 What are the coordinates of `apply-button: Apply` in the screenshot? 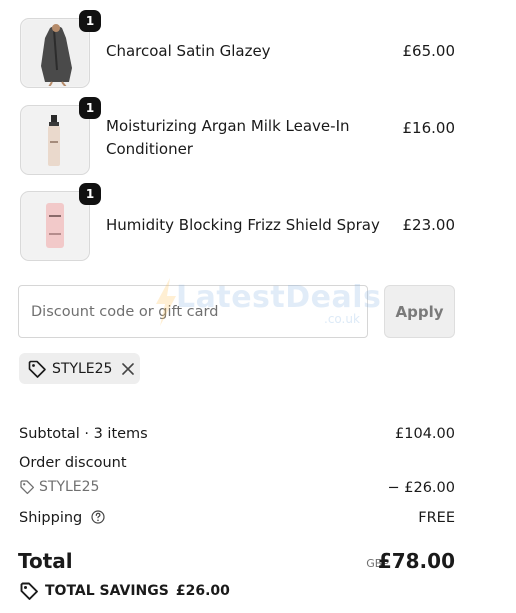 It's located at (419, 311).